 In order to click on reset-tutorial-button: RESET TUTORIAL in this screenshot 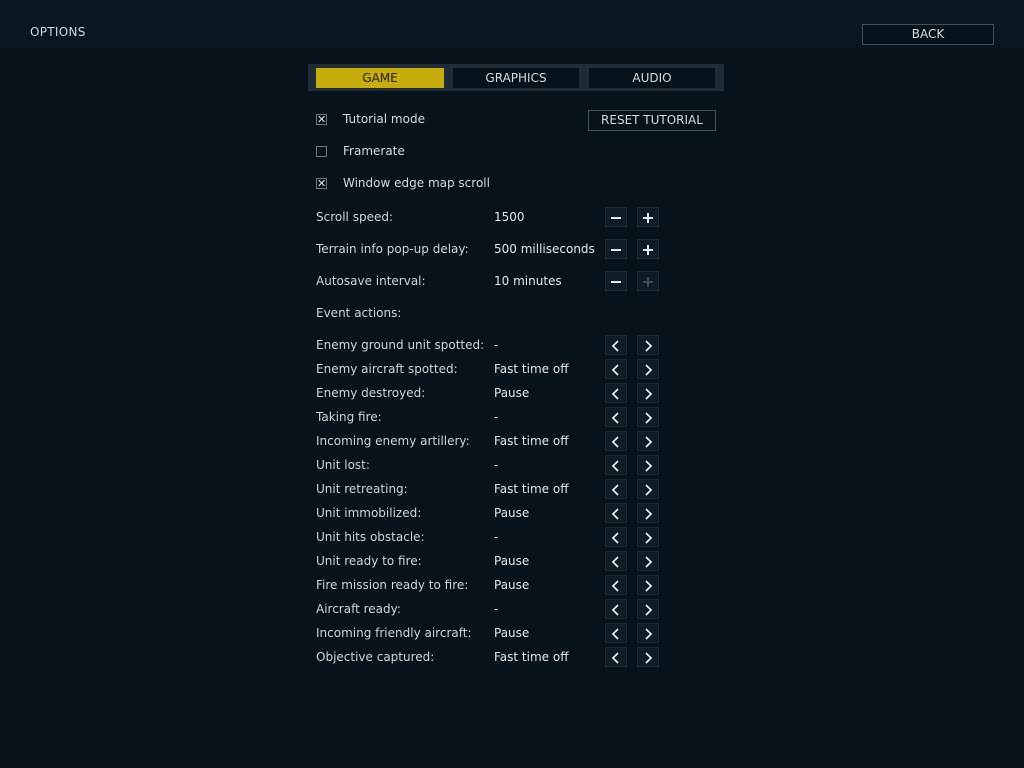, I will do `click(652, 120)`.